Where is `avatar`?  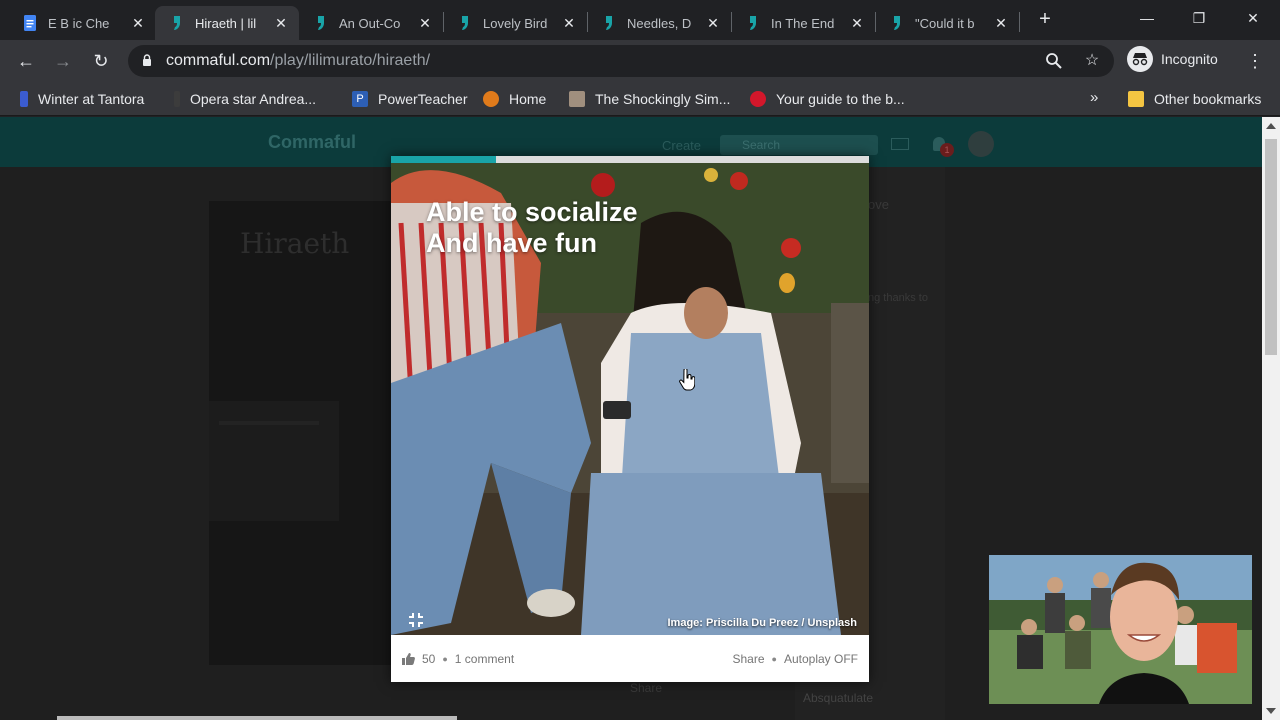 avatar is located at coordinates (981, 144).